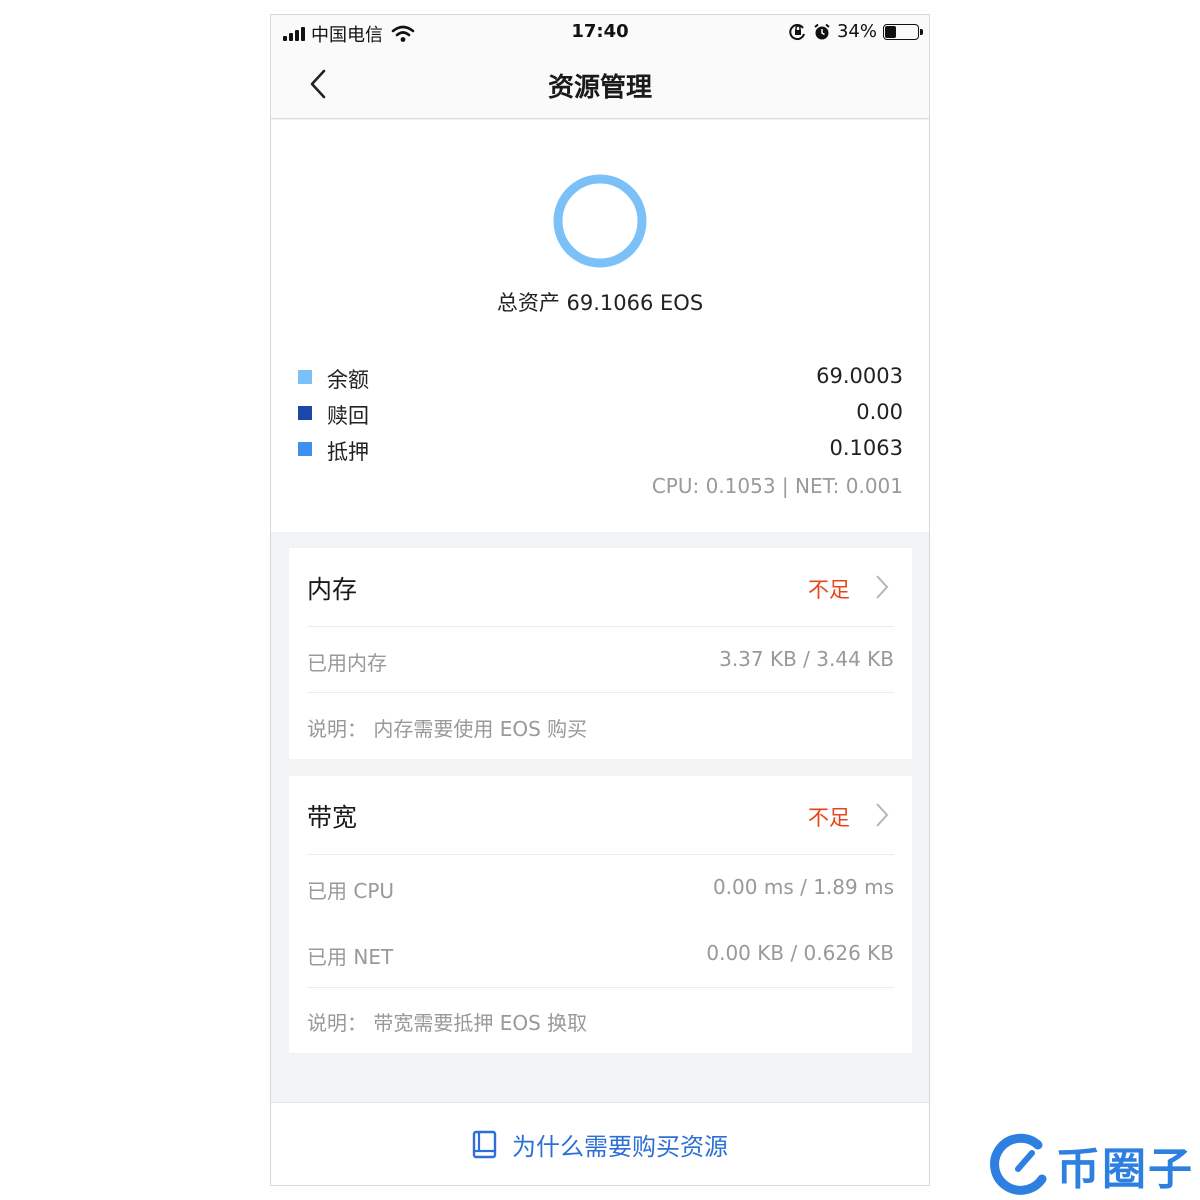 This screenshot has height=1200, width=1200. What do you see at coordinates (348, 416) in the screenshot?
I see `legend-label-redeem: 赎回` at bounding box center [348, 416].